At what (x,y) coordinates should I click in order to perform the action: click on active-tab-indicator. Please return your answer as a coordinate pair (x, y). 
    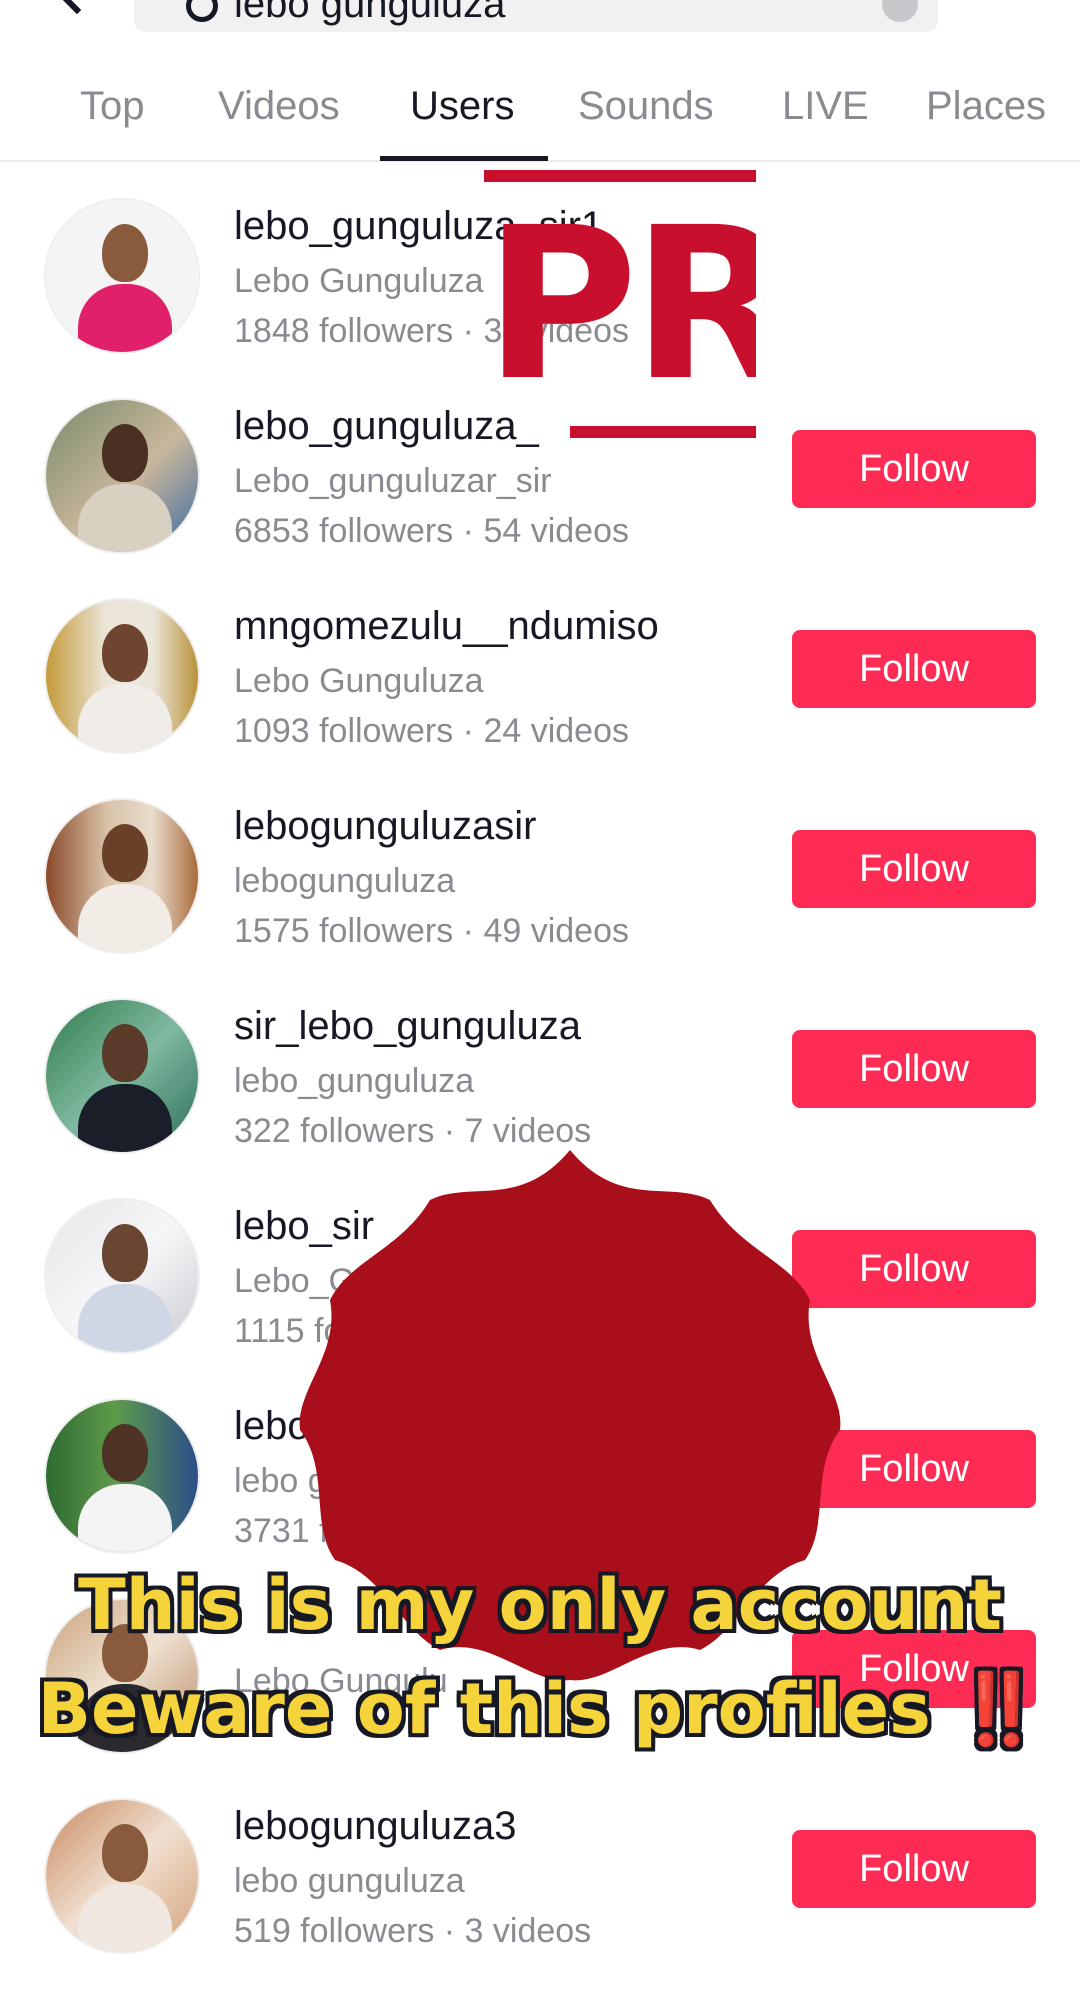
    Looking at the image, I should click on (464, 158).